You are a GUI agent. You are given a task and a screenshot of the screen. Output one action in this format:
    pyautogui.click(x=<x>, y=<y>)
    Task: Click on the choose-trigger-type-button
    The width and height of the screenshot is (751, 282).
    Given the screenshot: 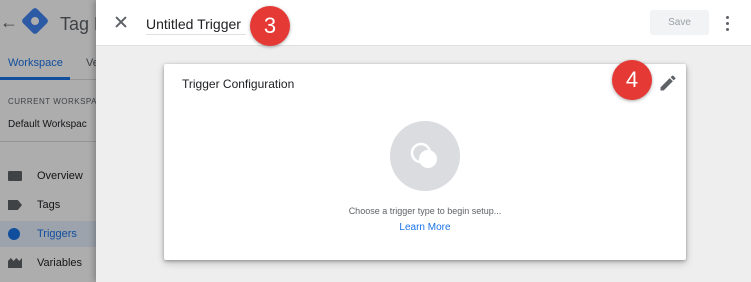 What is the action you would take?
    pyautogui.click(x=425, y=156)
    